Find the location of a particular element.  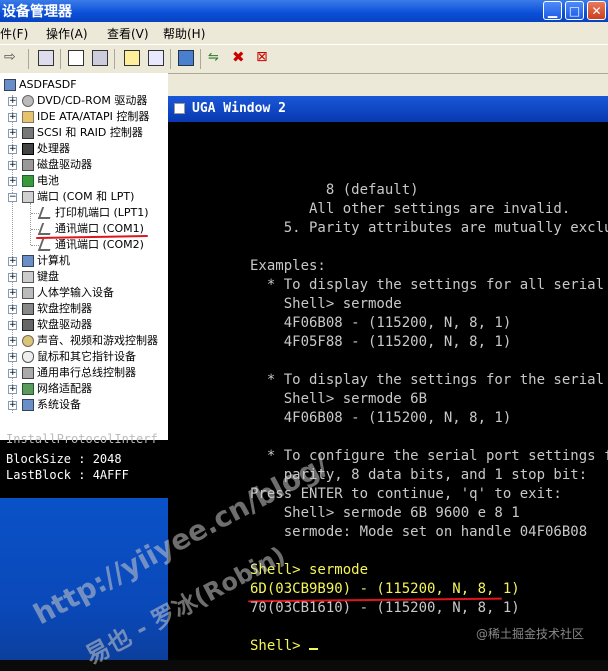

tree-item-floppy-controller: 软盘控制器 is located at coordinates (57, 309).